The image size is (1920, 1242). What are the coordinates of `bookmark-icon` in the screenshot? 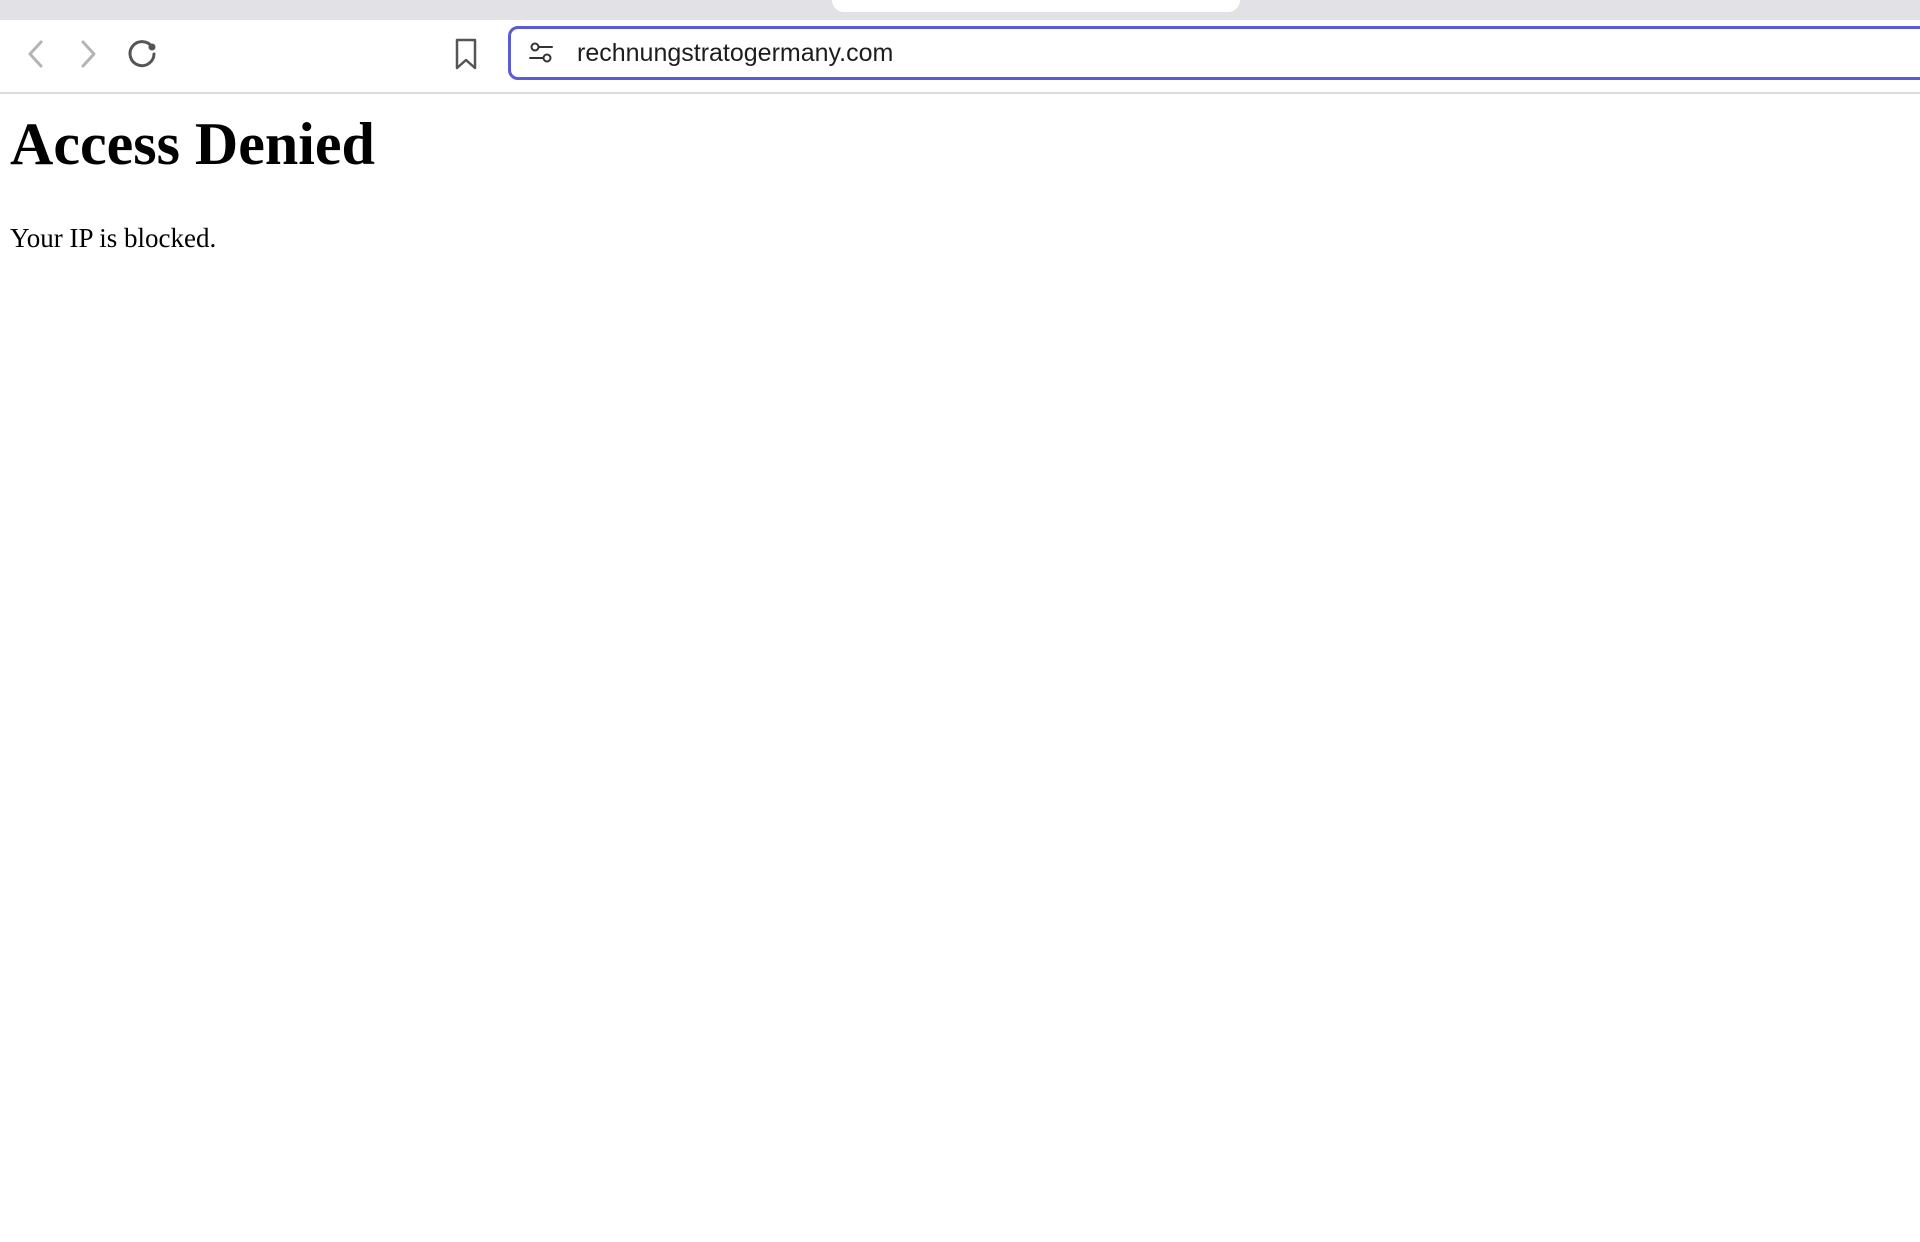 It's located at (466, 54).